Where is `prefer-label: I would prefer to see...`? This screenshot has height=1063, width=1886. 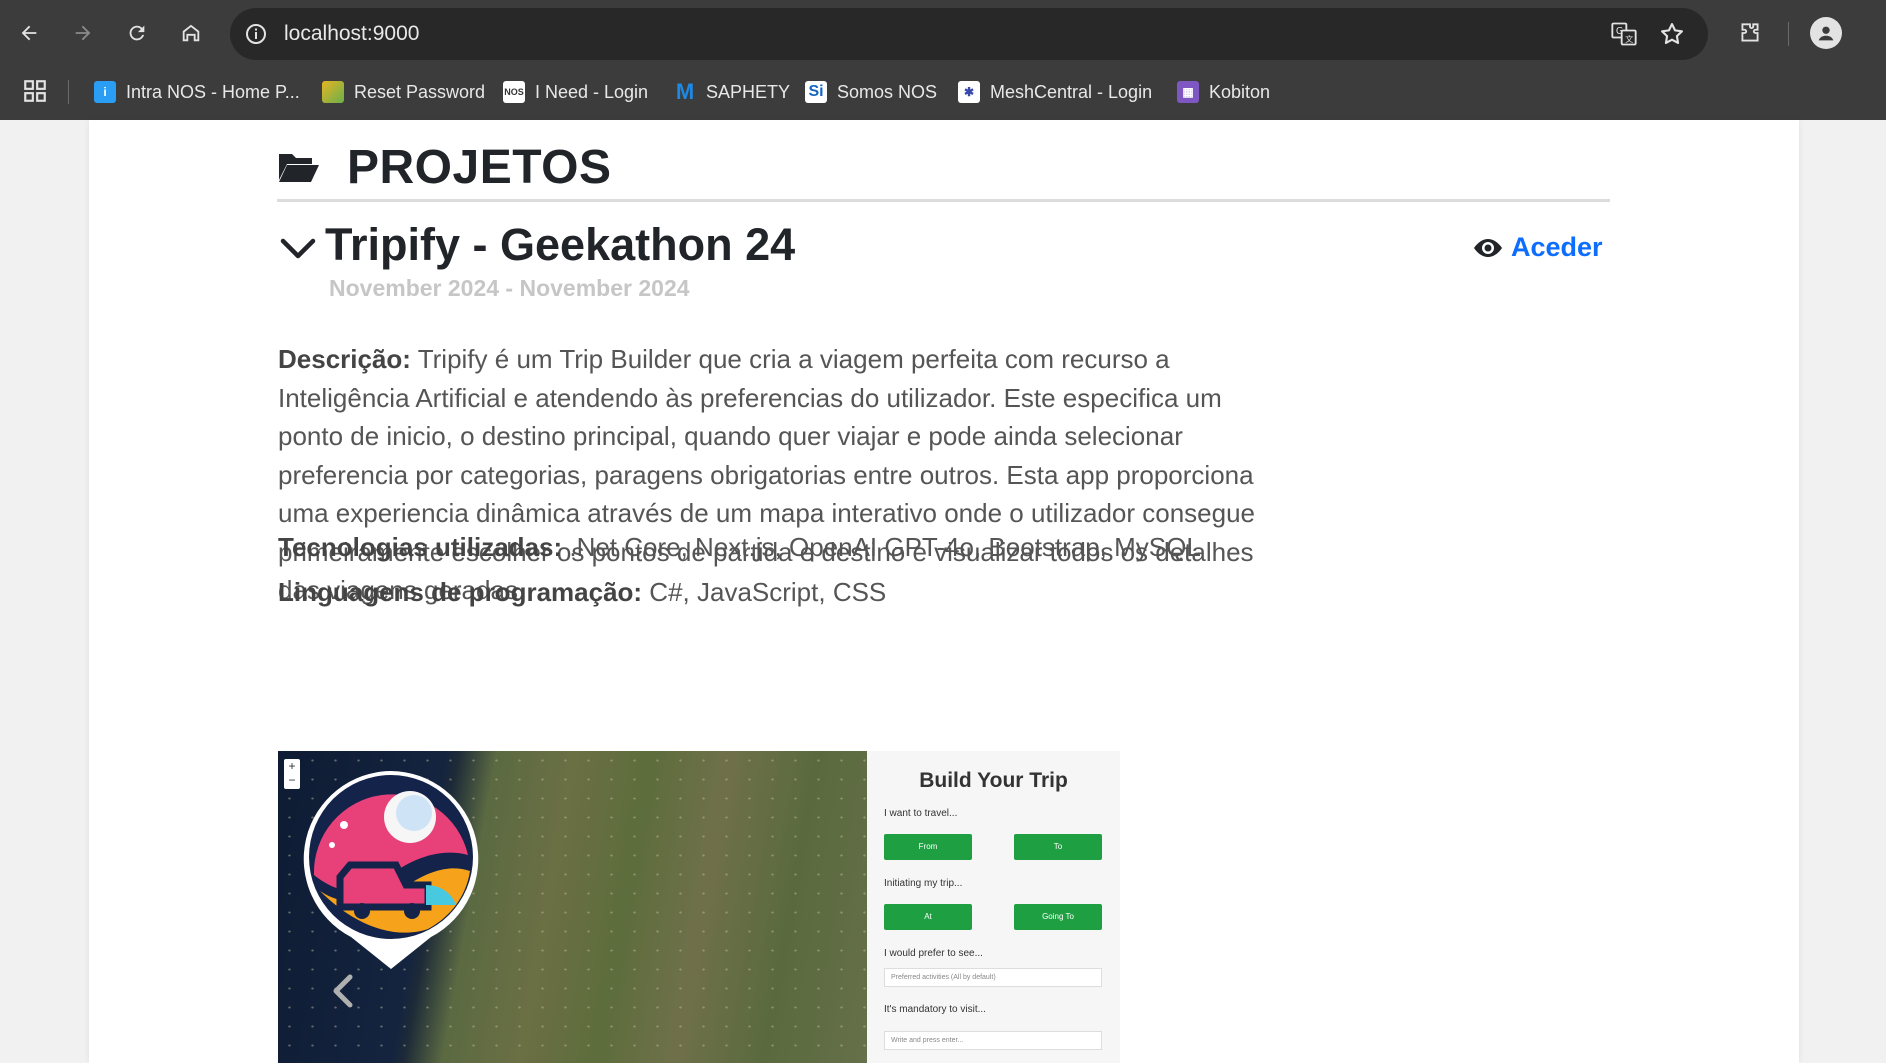 prefer-label: I would prefer to see... is located at coordinates (933, 953).